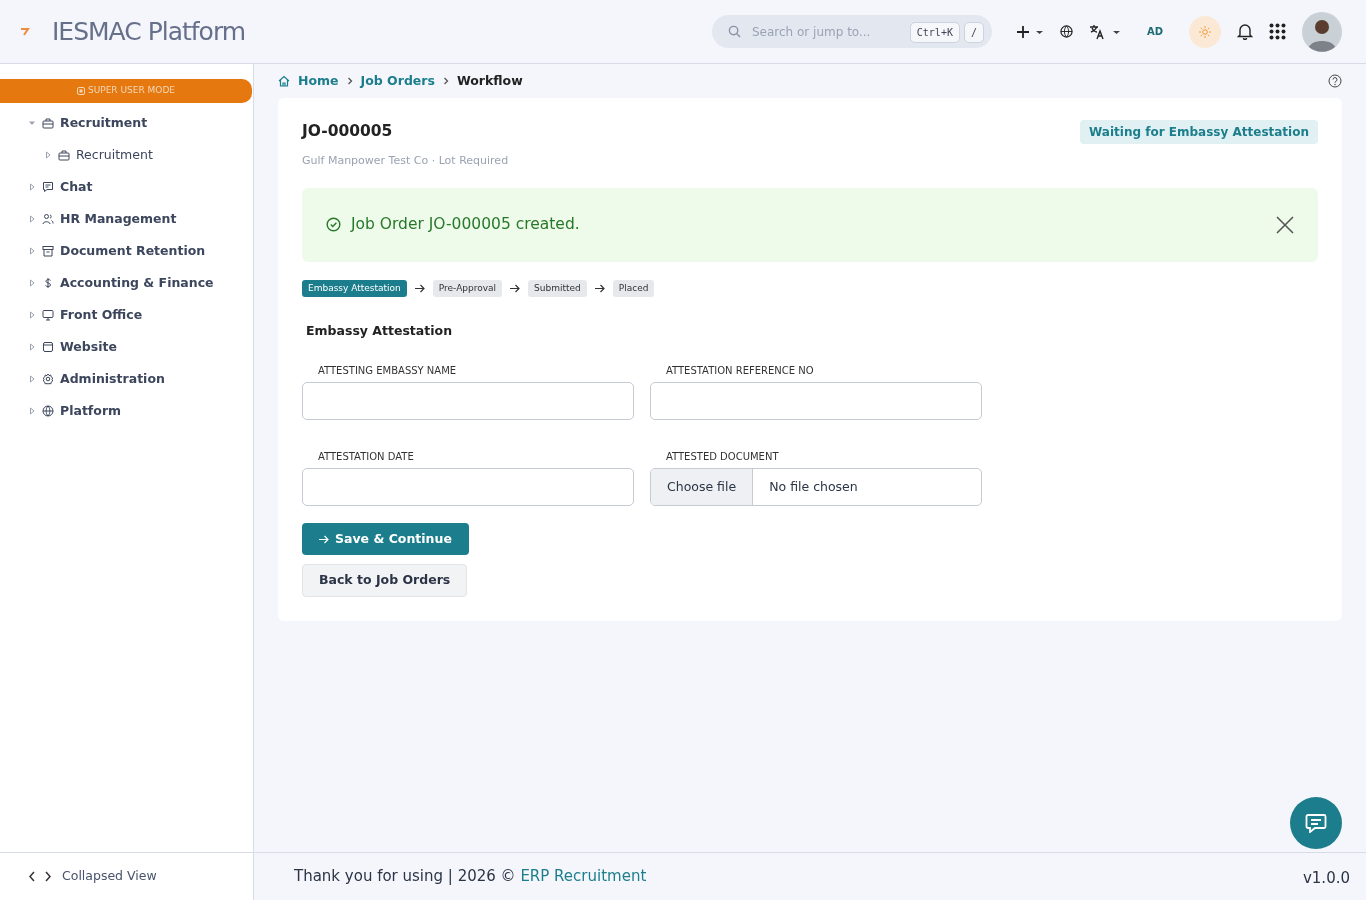  I want to click on settings-icon, so click(48, 379).